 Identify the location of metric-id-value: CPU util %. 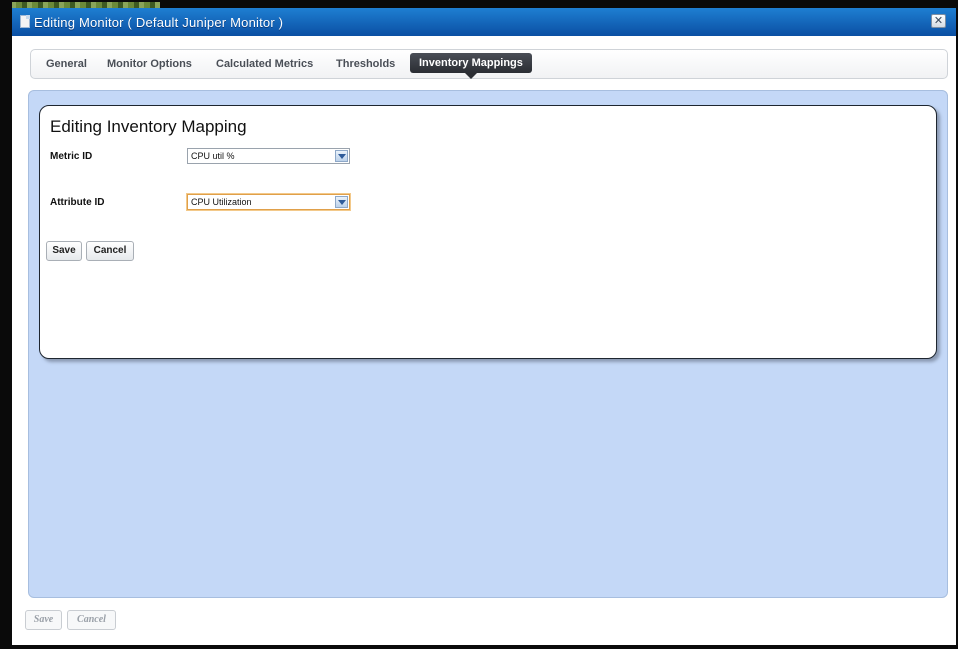
(213, 156).